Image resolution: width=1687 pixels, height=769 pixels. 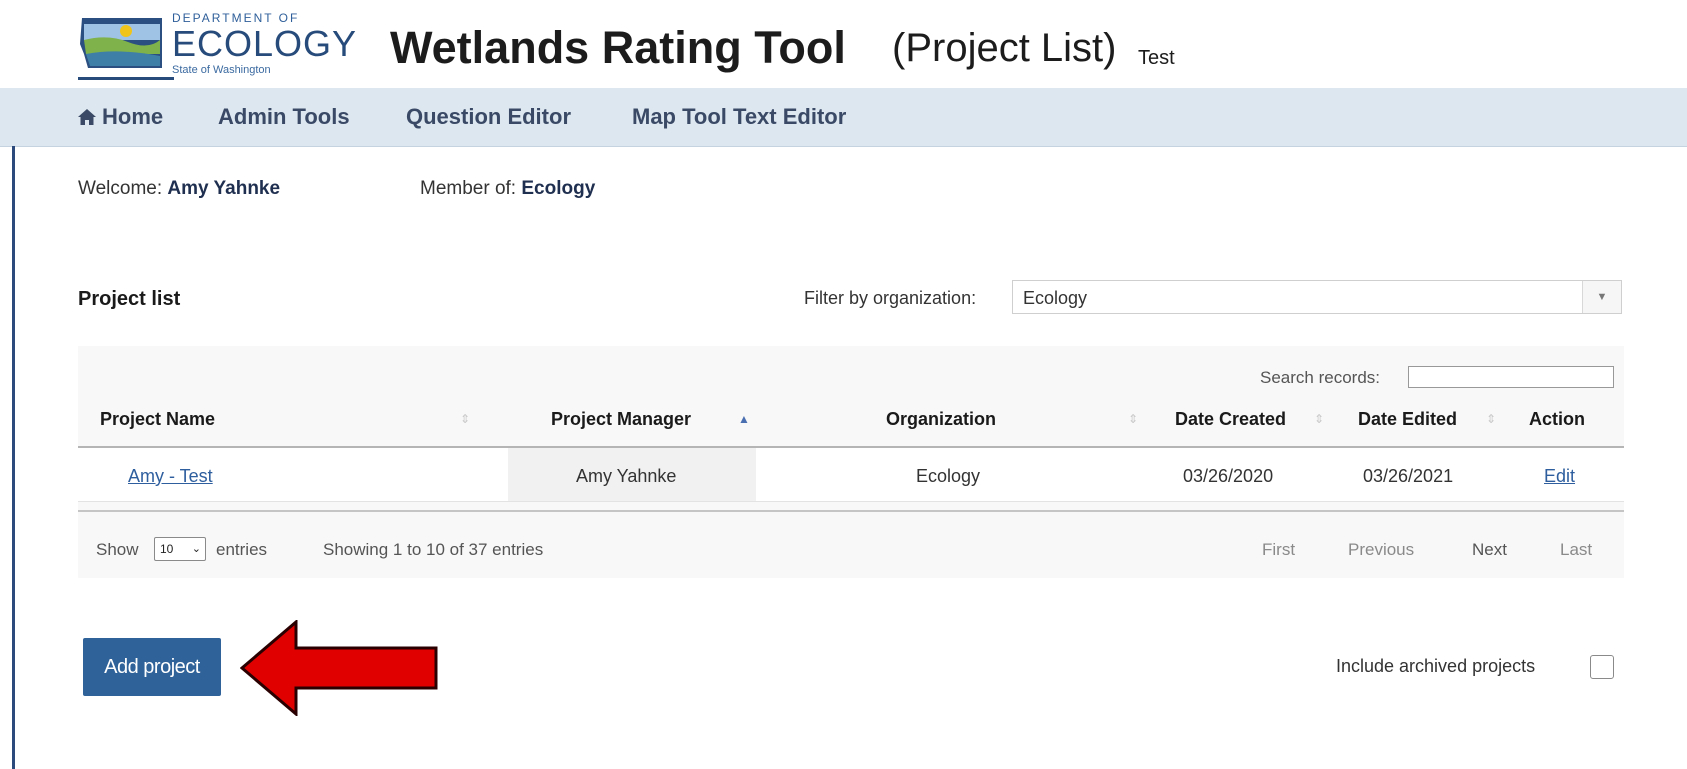 I want to click on project-manager-cell: Amy Yahnke, so click(x=626, y=476).